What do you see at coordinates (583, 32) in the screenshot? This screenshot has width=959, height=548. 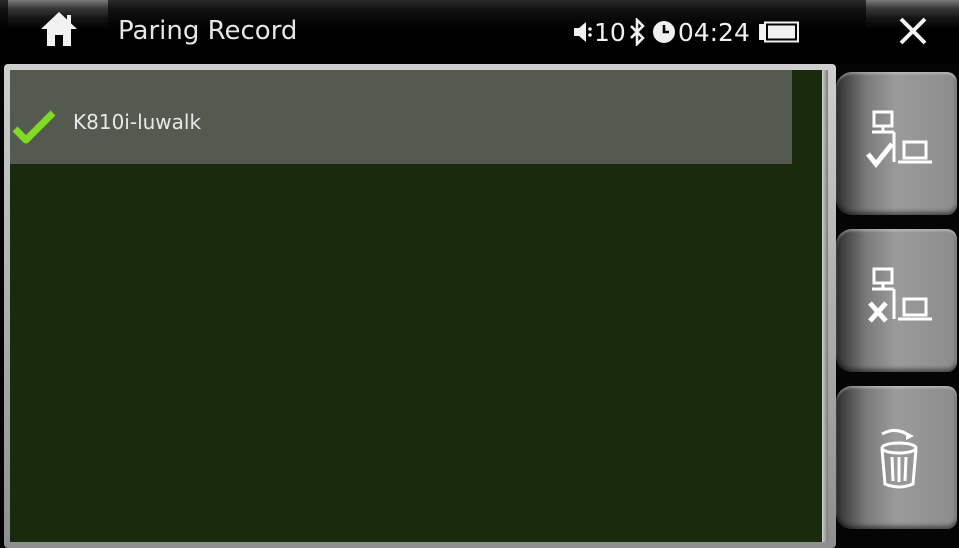 I see `speaker-icon` at bounding box center [583, 32].